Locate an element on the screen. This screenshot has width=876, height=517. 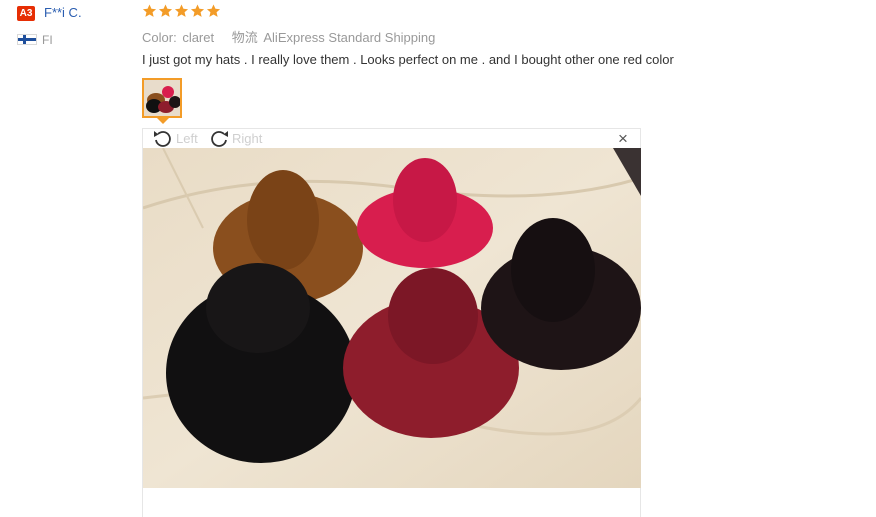
thumbnail-active-caret is located at coordinates (163, 121).